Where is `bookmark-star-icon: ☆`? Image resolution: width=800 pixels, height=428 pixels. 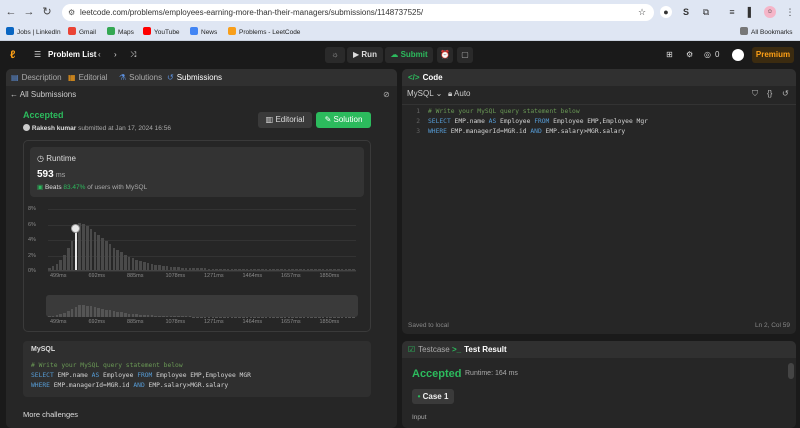
bookmark-star-icon: ☆ is located at coordinates (642, 12).